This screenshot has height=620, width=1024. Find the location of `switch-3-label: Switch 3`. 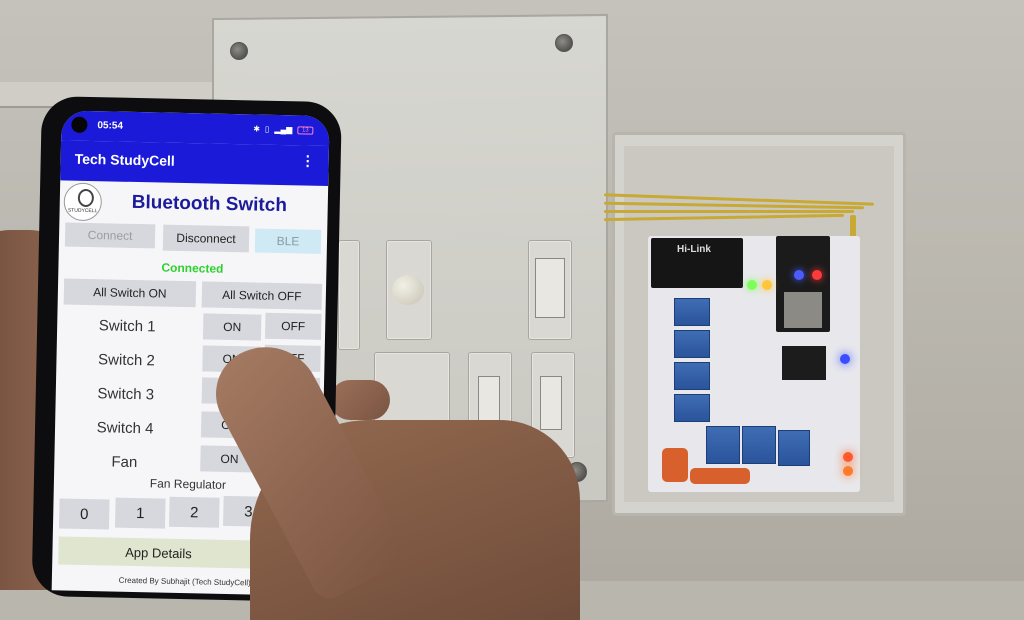

switch-3-label: Switch 3 is located at coordinates (126, 394).